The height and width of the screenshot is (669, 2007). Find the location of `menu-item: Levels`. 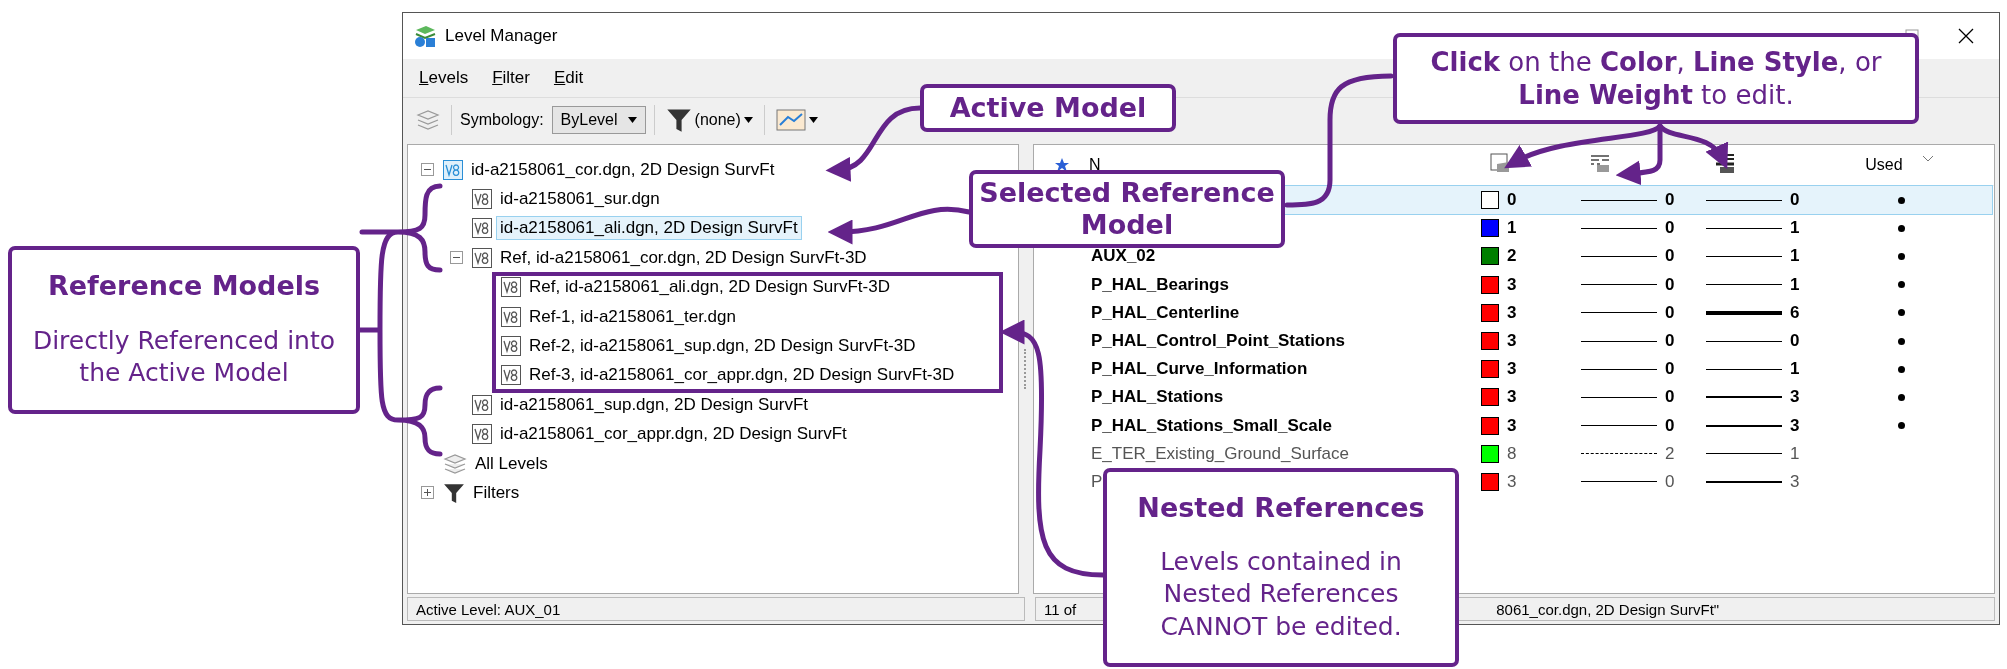

menu-item: Levels is located at coordinates (444, 78).